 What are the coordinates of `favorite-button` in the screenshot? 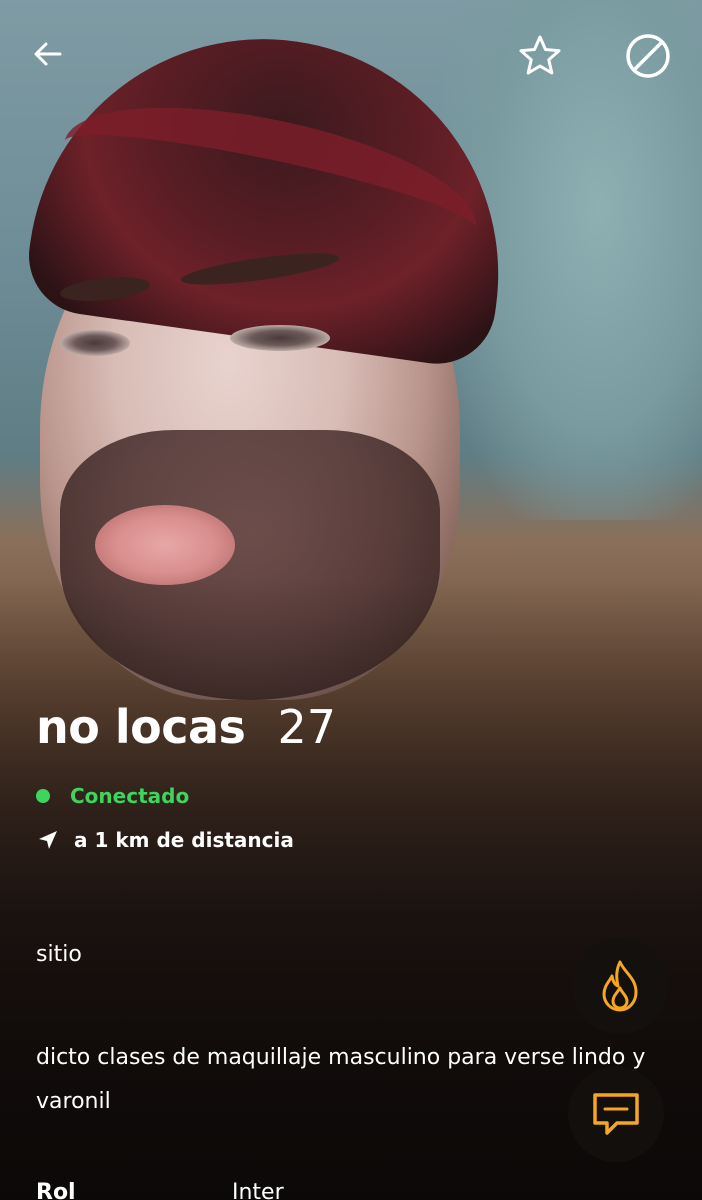 It's located at (540, 56).